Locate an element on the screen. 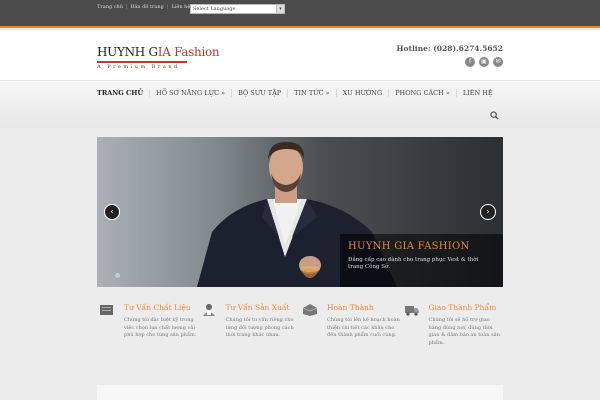 The image size is (600, 400). top-link-sitemap: Bản đồ trang is located at coordinates (147, 7).